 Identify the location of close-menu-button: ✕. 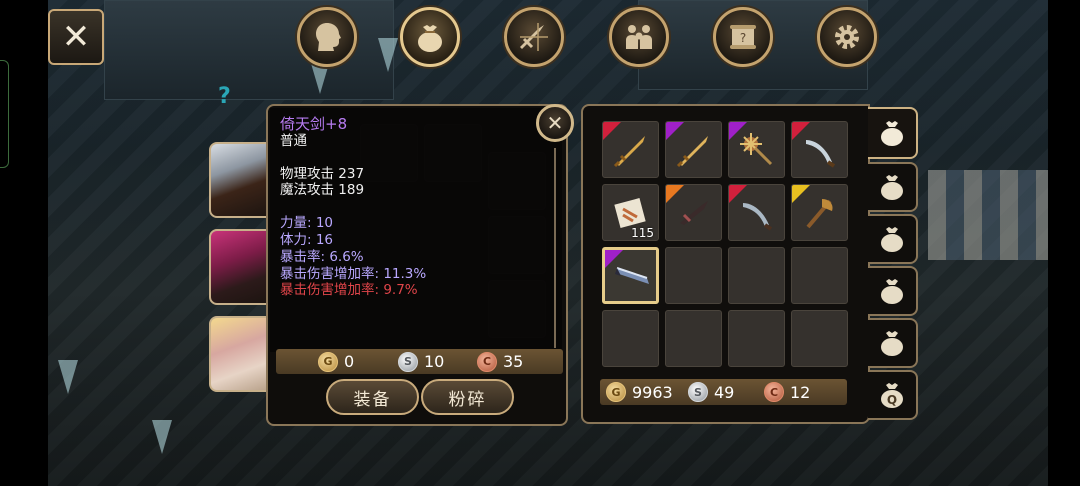
(76, 37).